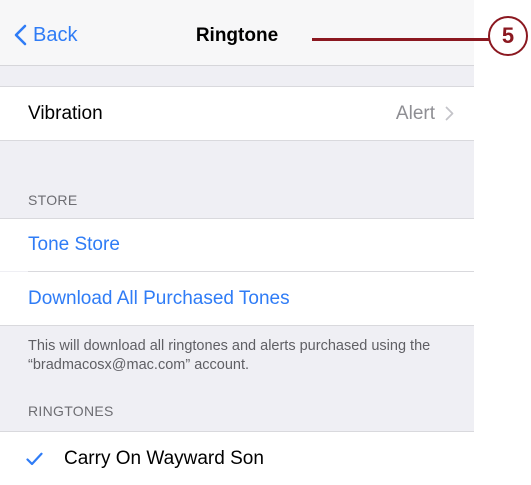 This screenshot has width=531, height=485. What do you see at coordinates (159, 298) in the screenshot?
I see `download-all-link: Download All Purchased Tones` at bounding box center [159, 298].